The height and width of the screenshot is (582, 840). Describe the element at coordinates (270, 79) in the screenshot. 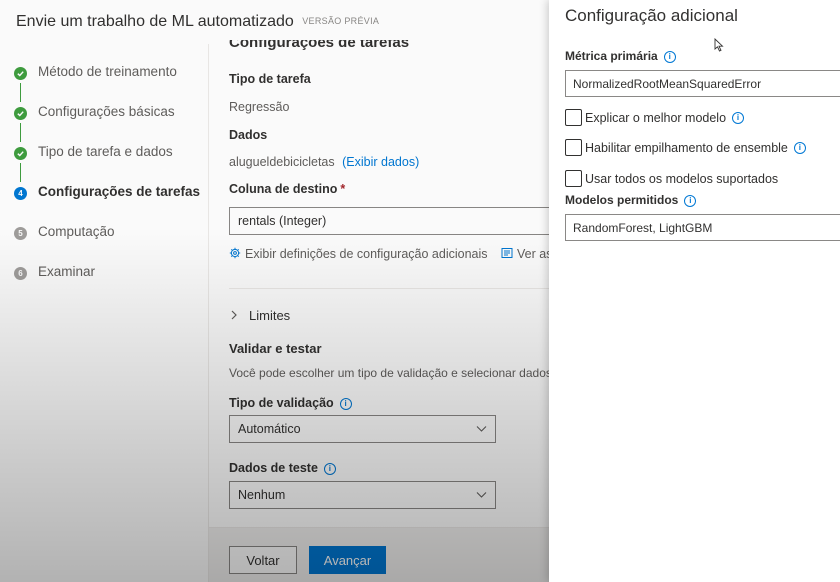

I see `task-type-label: Tipo de tarefa` at that location.